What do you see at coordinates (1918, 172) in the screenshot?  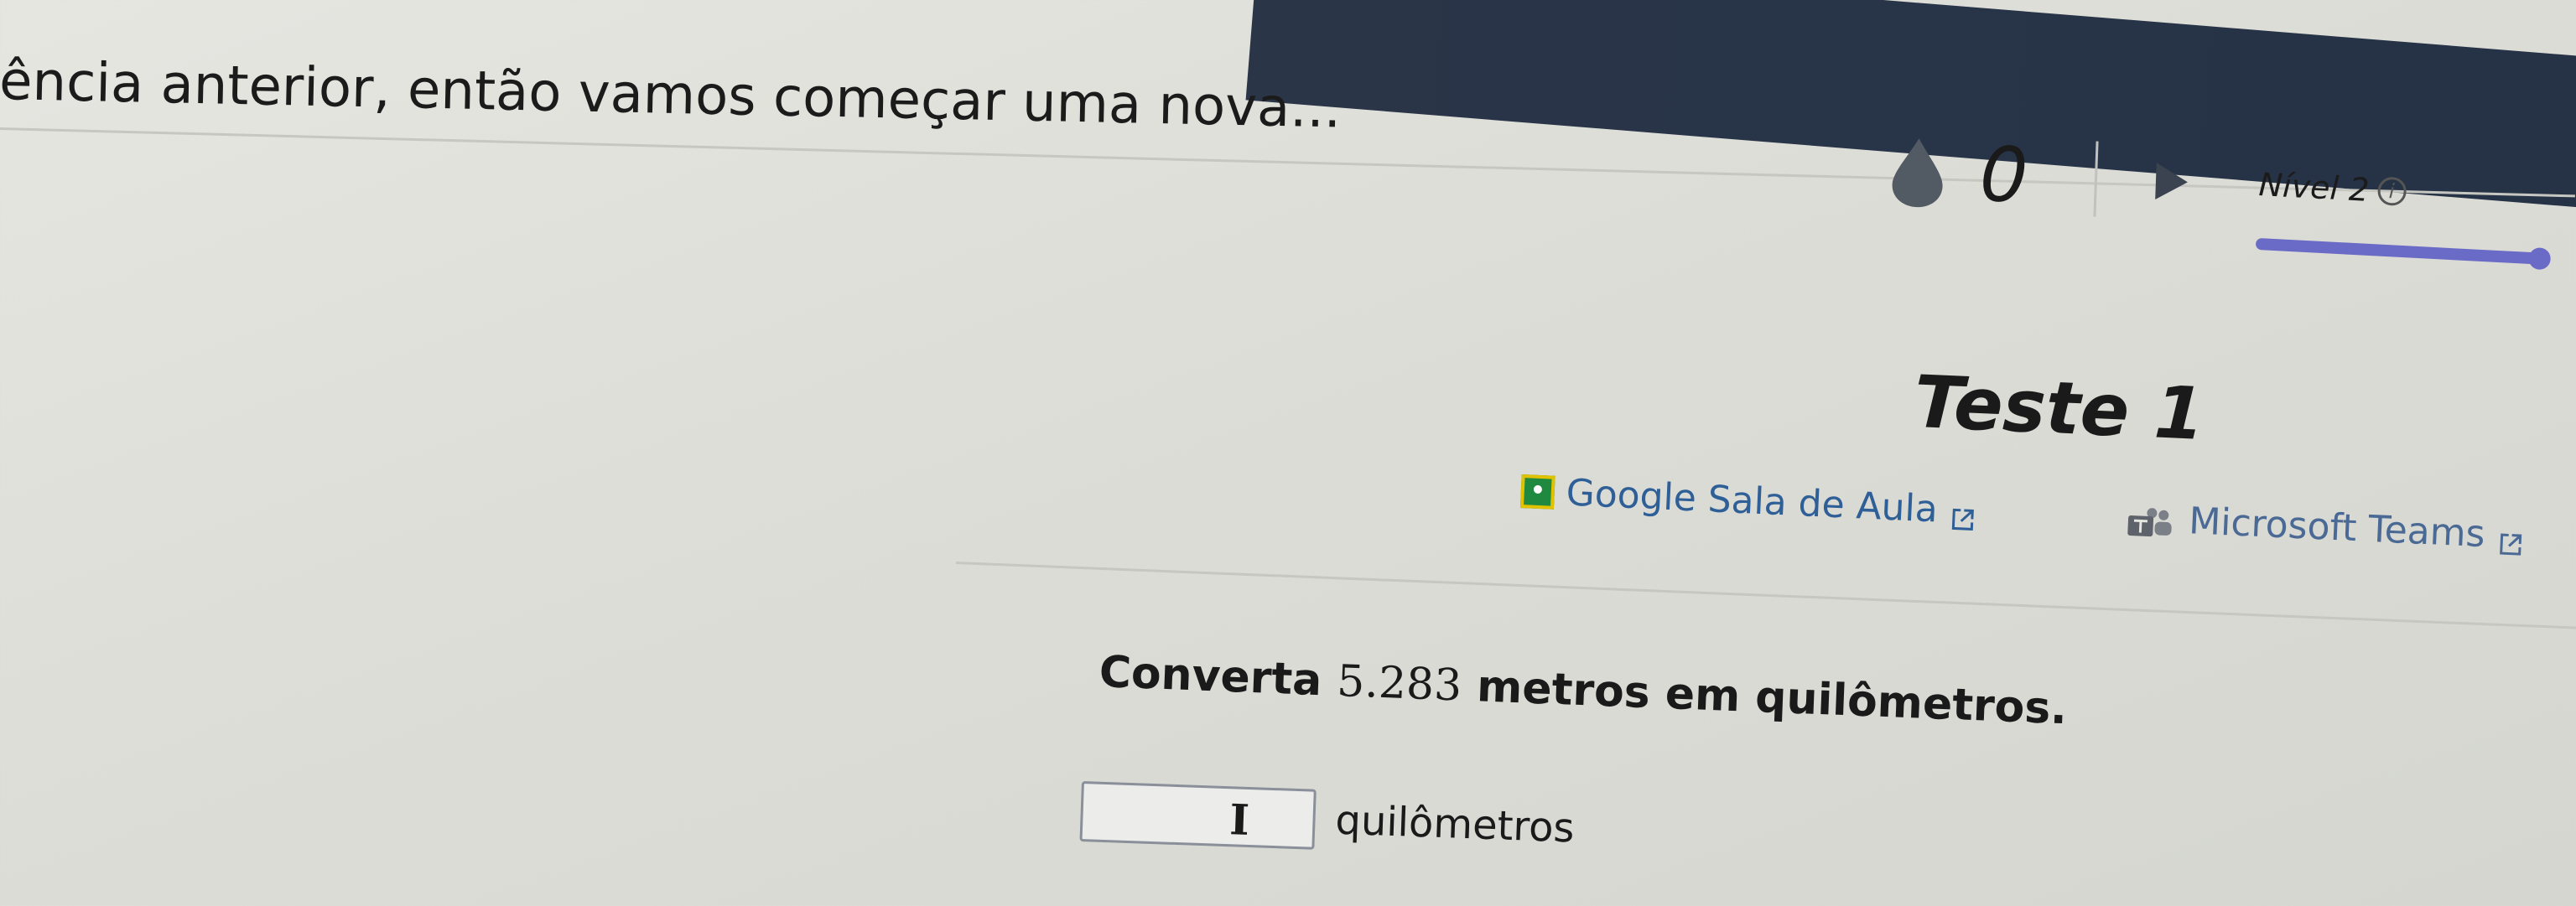 I see `drop-icon` at bounding box center [1918, 172].